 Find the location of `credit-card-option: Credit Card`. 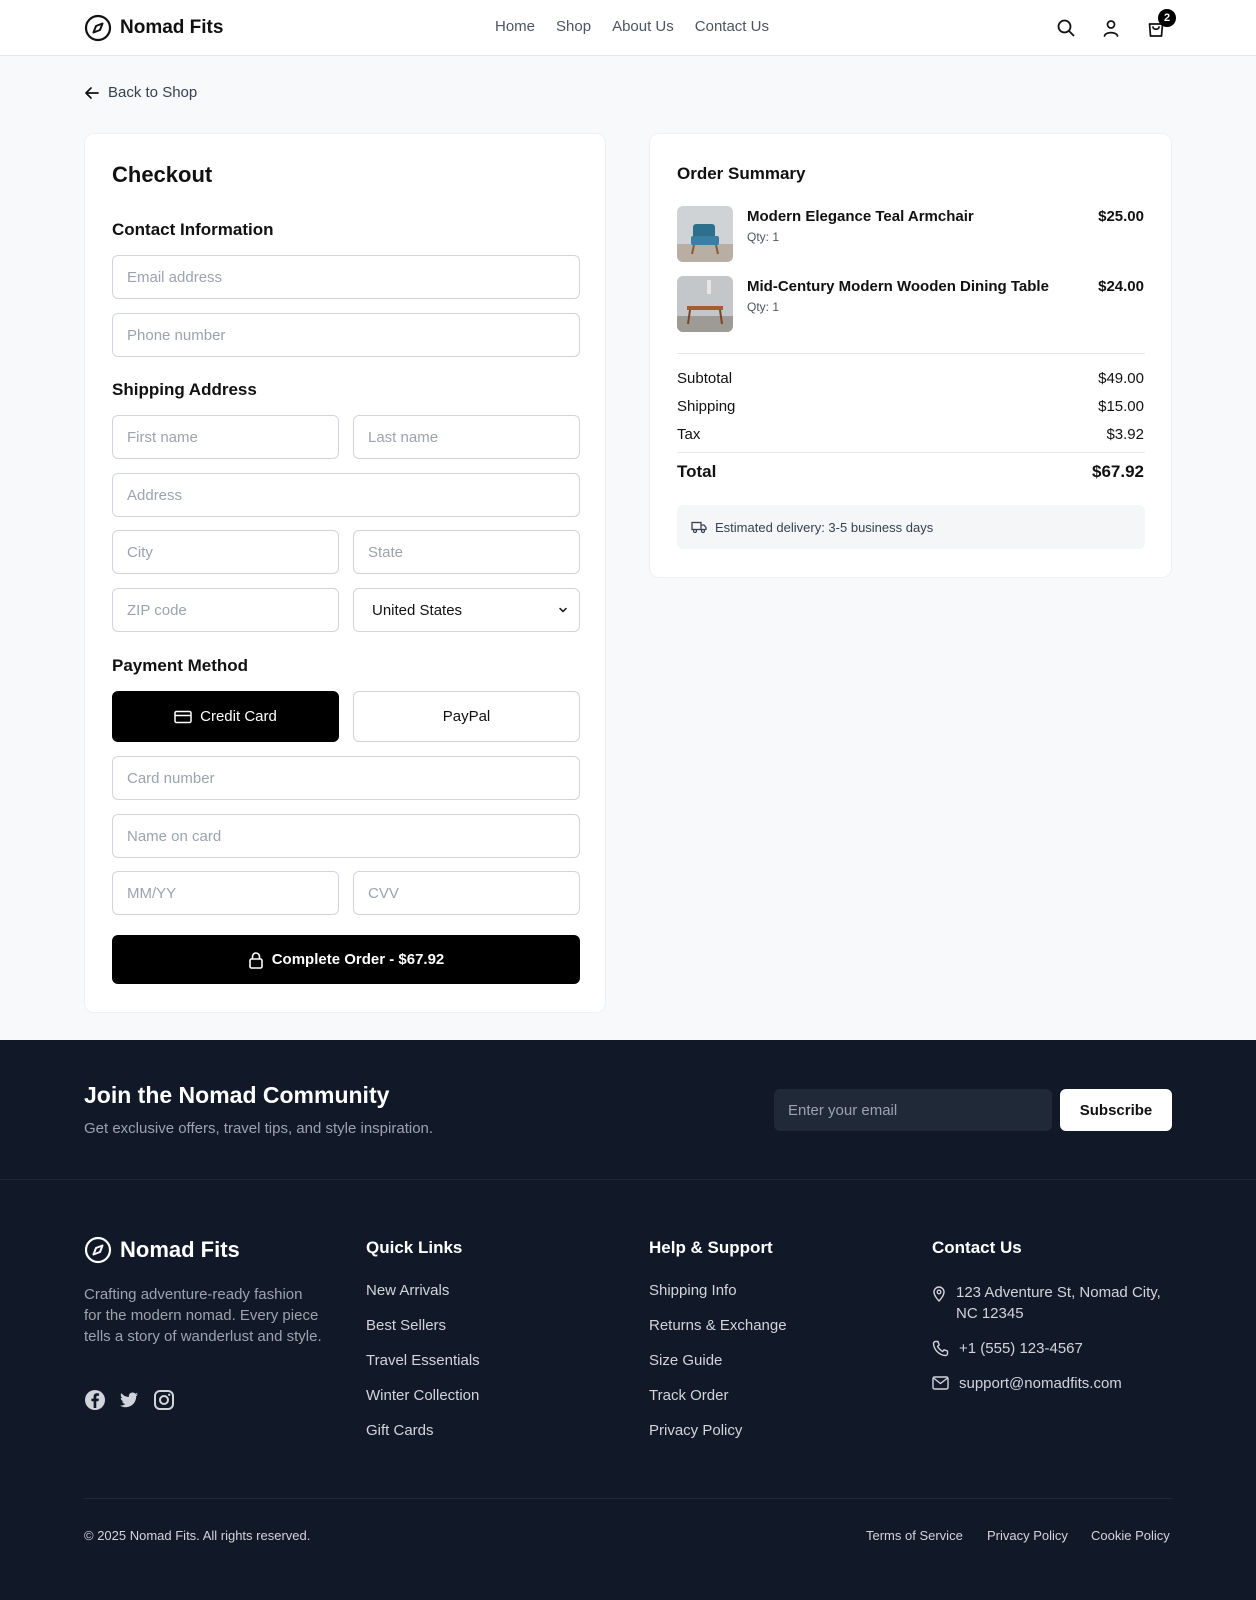

credit-card-option: Credit Card is located at coordinates (225, 716).